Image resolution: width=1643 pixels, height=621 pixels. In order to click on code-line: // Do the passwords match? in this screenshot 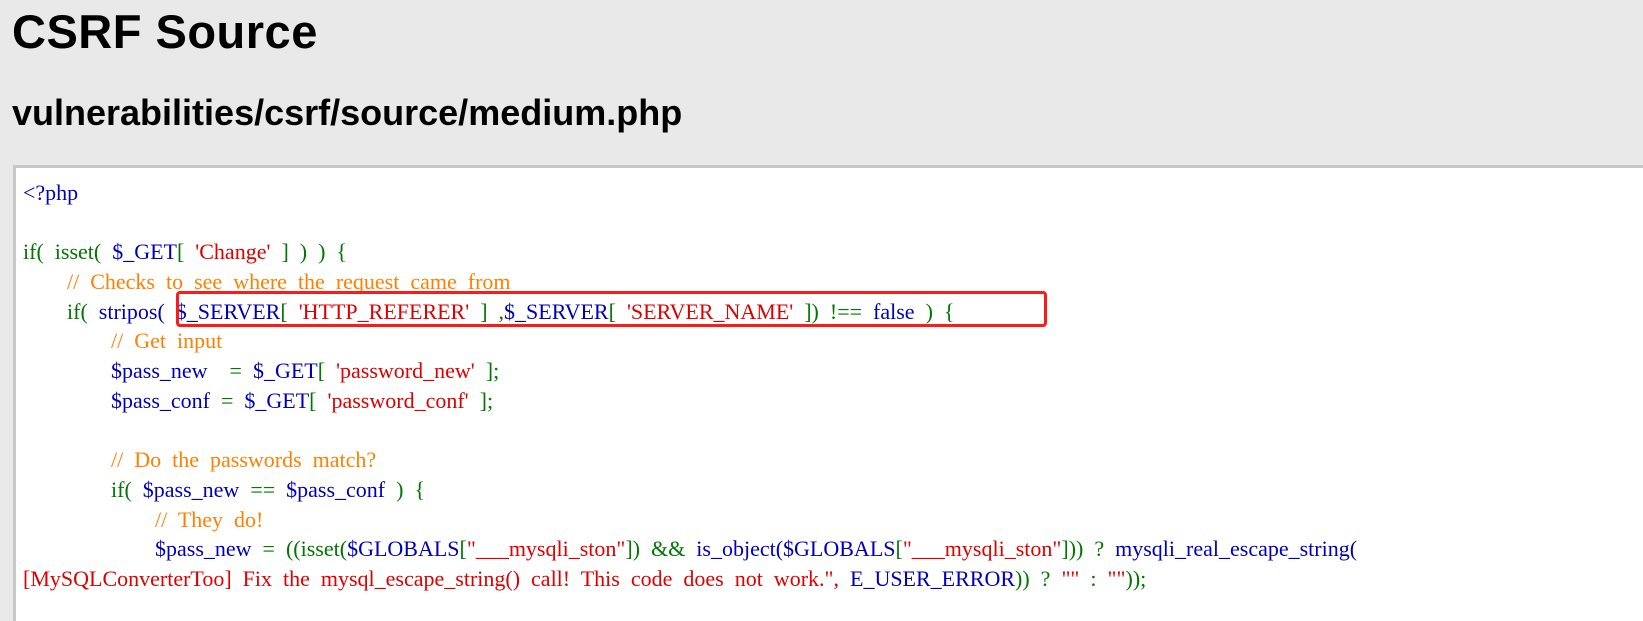, I will do `click(690, 460)`.